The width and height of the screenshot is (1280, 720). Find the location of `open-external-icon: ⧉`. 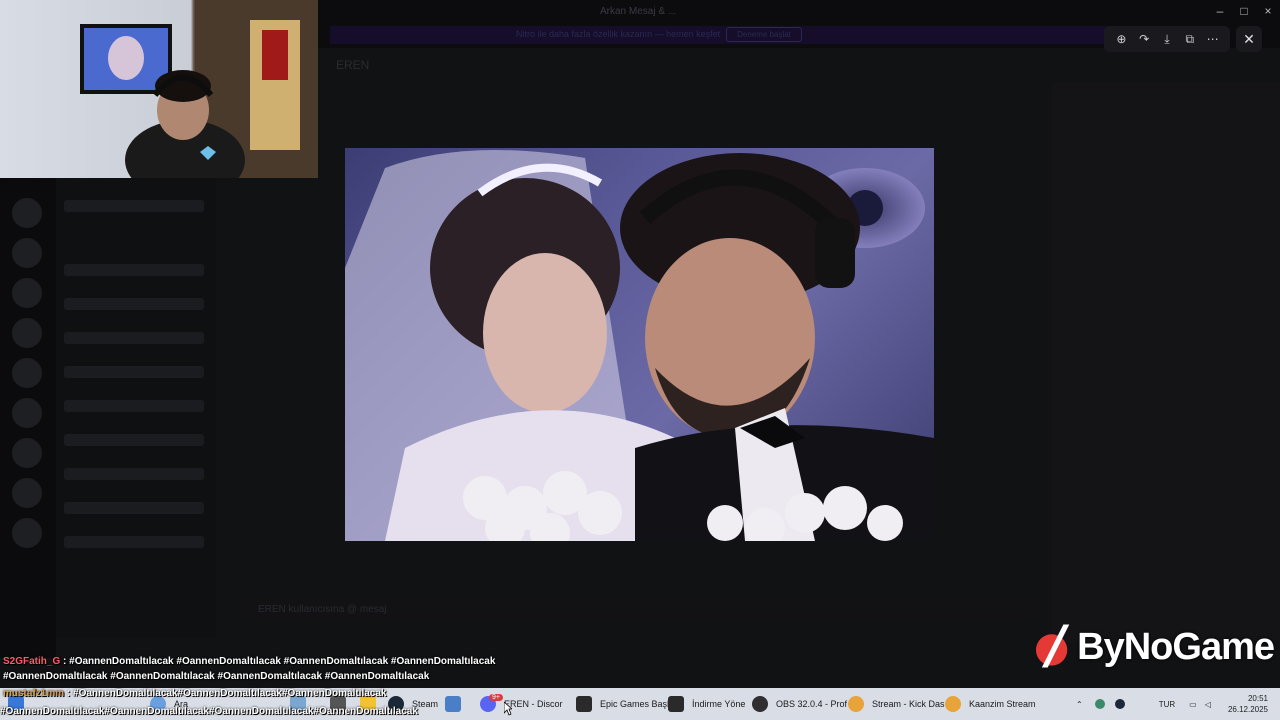

open-external-icon: ⧉ is located at coordinates (1190, 39).